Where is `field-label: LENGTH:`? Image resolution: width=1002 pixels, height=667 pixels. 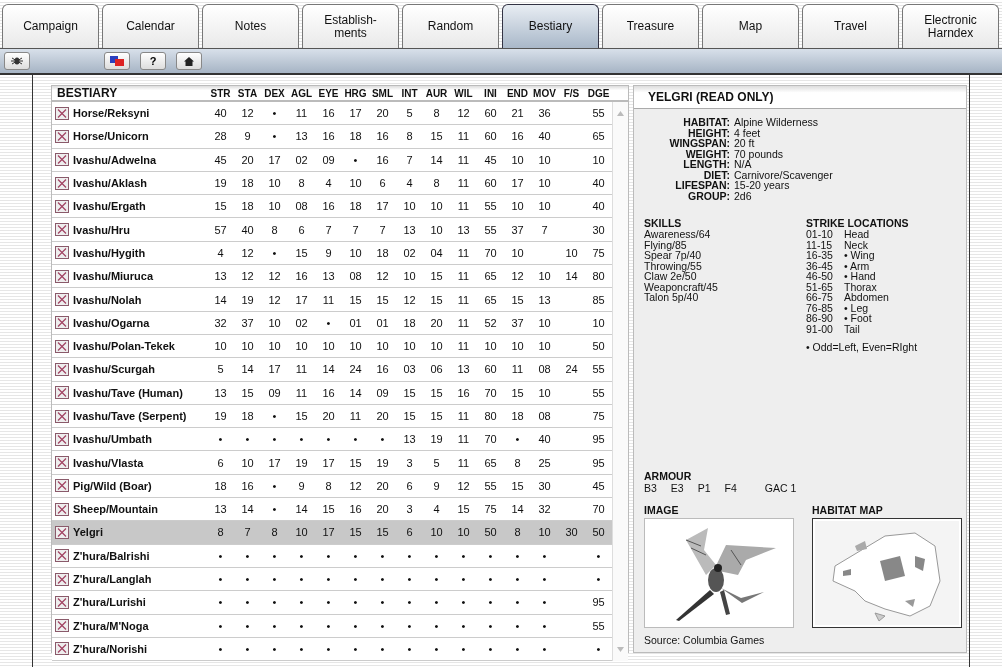
field-label: LENGTH: is located at coordinates (706, 164).